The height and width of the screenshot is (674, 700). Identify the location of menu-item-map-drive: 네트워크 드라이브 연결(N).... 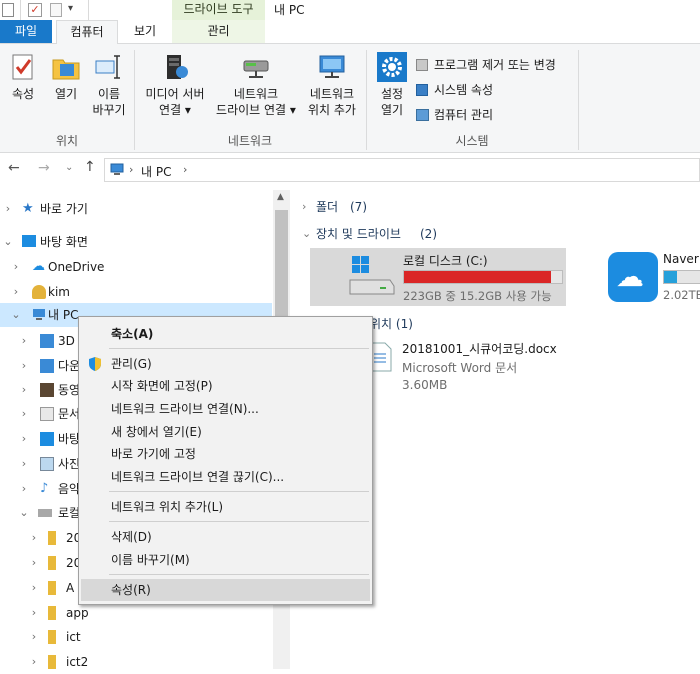
(225, 409).